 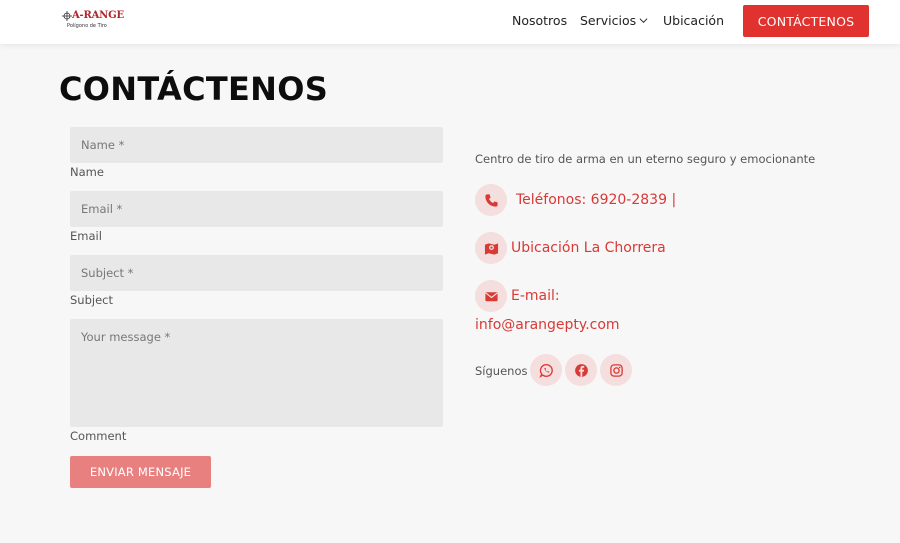 I want to click on comment-label: Comment, so click(x=98, y=436).